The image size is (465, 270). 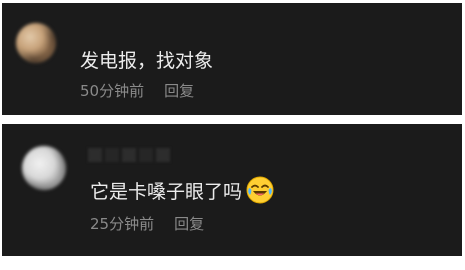 I want to click on comment-text: 发电报，找对象, so click(x=147, y=61).